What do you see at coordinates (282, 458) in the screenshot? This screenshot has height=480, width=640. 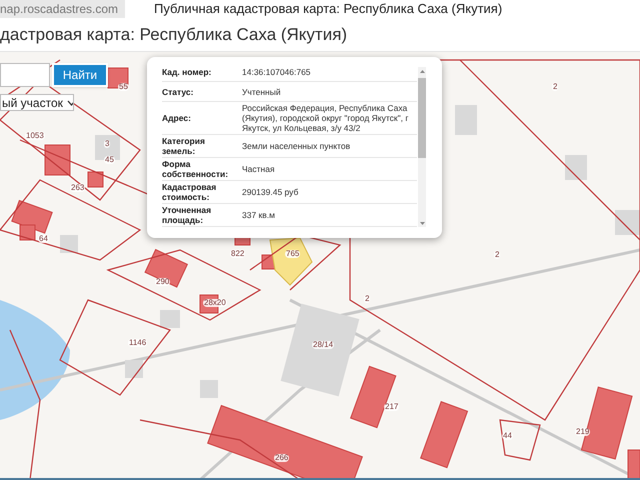 I see `parcel-number: 266` at bounding box center [282, 458].